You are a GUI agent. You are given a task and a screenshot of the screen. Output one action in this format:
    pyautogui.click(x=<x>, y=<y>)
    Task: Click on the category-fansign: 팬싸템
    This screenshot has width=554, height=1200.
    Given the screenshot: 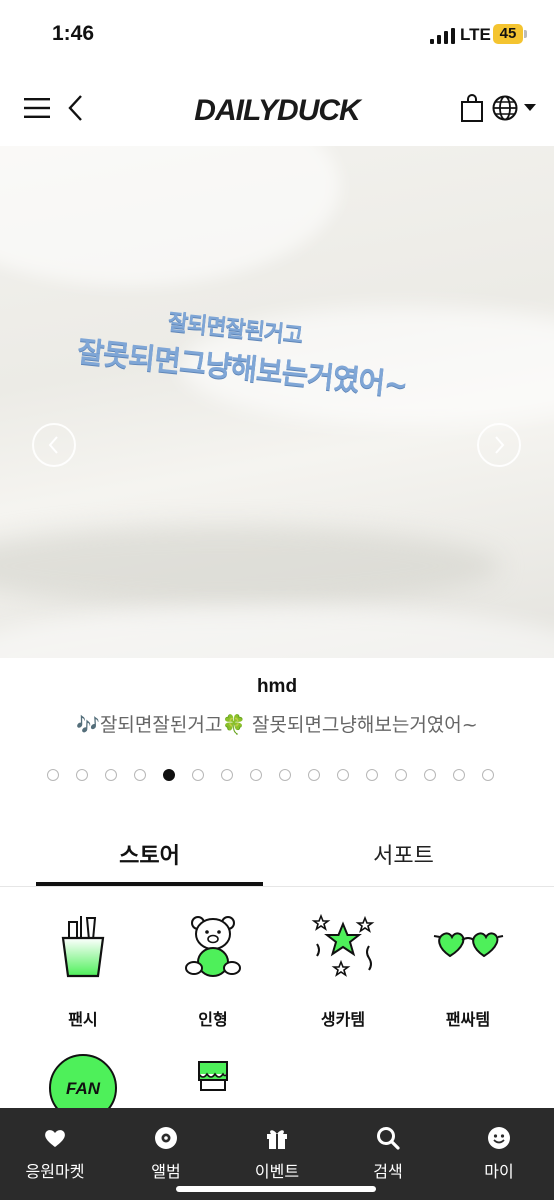 What is the action you would take?
    pyautogui.click(x=468, y=970)
    